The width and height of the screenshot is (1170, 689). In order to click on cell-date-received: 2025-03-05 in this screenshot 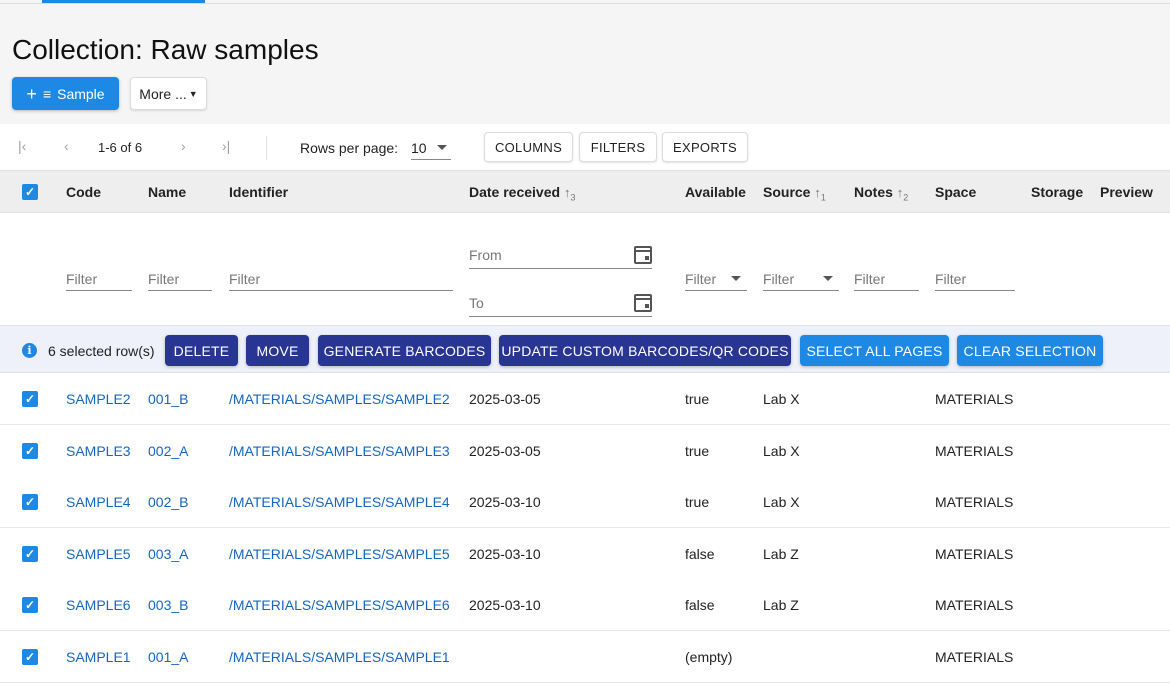, I will do `click(505, 450)`.